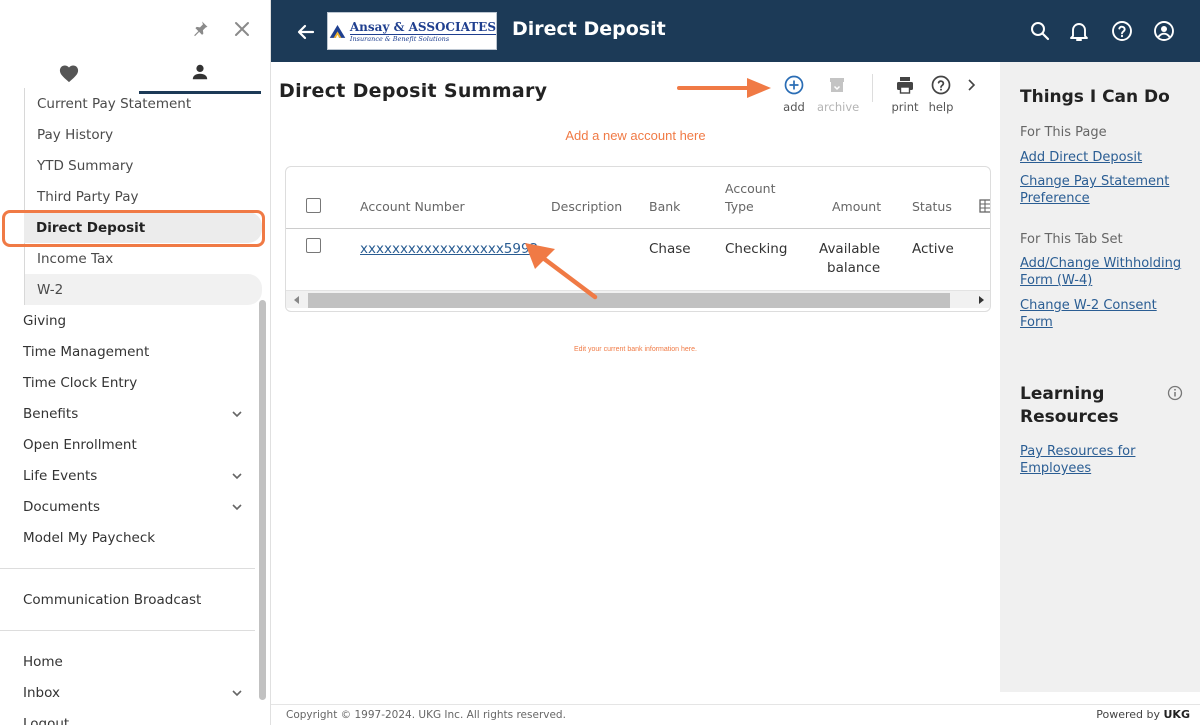 This screenshot has width=1200, height=725. Describe the element at coordinates (131, 716) in the screenshot. I see `sidebar-item-logout: Logout` at that location.